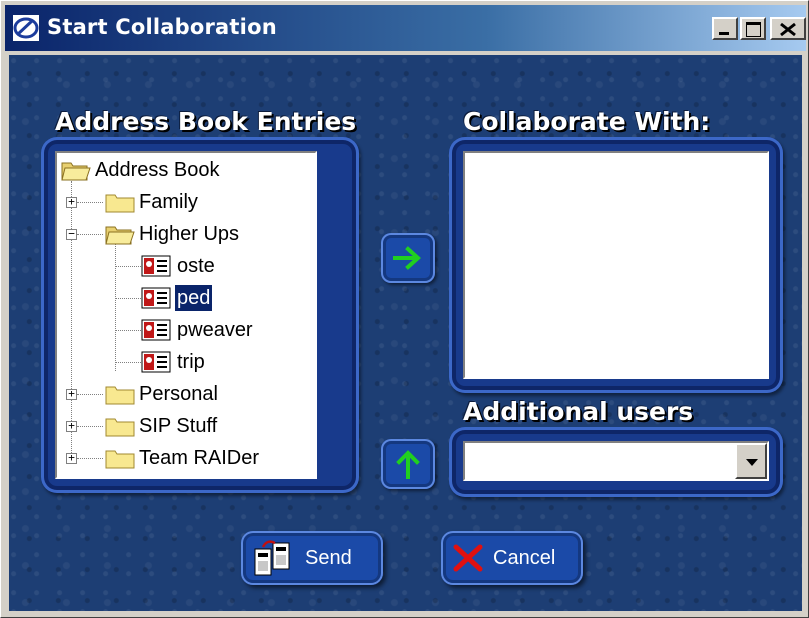  I want to click on tree-node-higher-ups: − Higher Ups, so click(186, 234).